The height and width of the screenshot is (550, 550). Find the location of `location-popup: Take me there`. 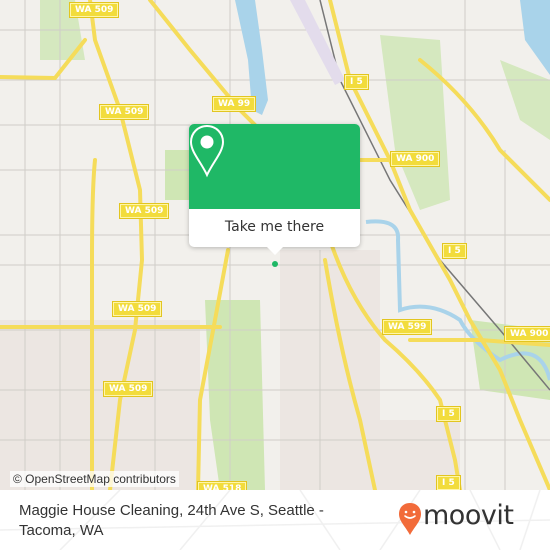

location-popup: Take me there is located at coordinates (274, 189).